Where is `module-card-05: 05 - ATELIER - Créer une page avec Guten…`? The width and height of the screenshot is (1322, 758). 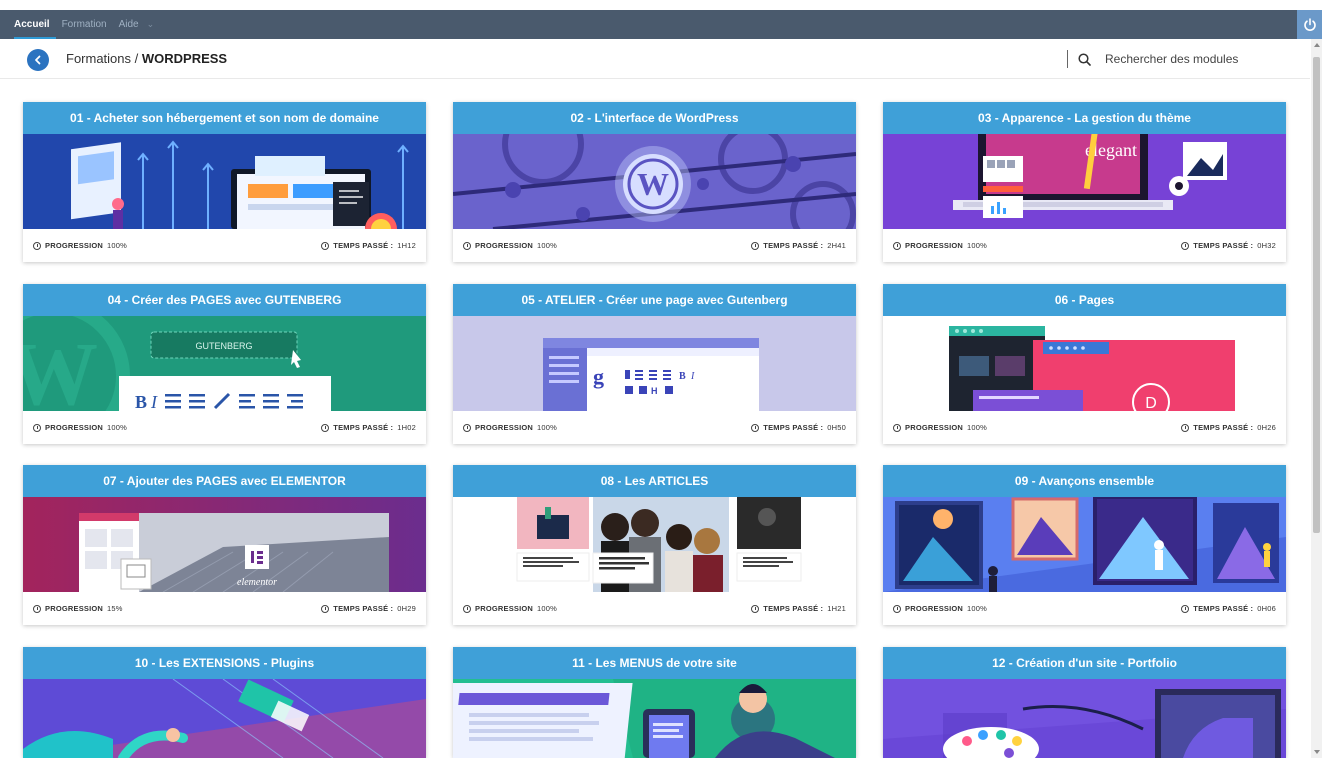 module-card-05: 05 - ATELIER - Créer une page avec Guten… is located at coordinates (654, 364).